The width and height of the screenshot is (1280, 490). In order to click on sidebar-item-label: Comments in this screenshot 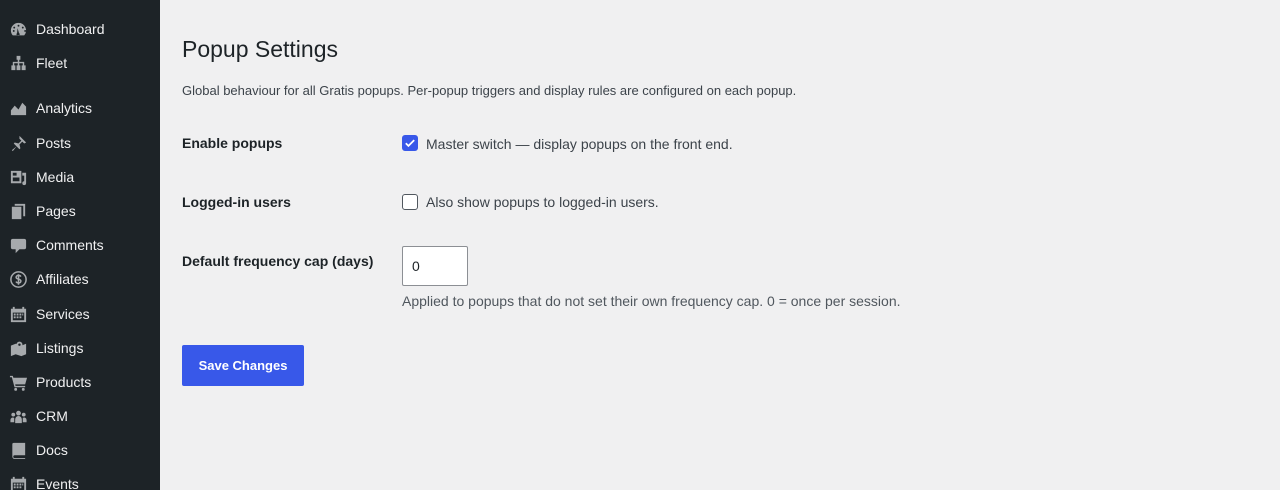, I will do `click(70, 245)`.